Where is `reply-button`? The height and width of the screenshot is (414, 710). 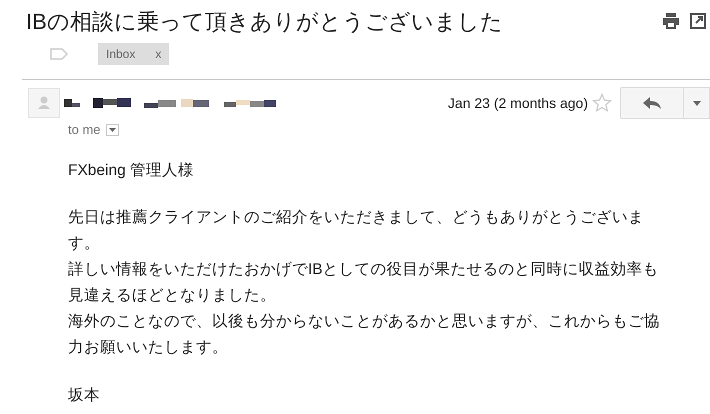
reply-button is located at coordinates (652, 103).